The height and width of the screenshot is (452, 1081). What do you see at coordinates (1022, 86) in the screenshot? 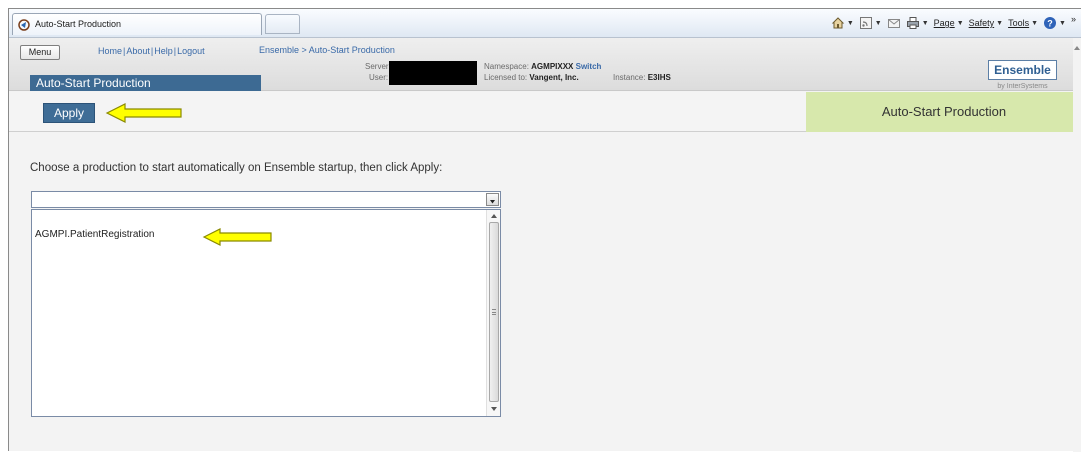
I see `logo-subtitle: by InterSystems` at bounding box center [1022, 86].